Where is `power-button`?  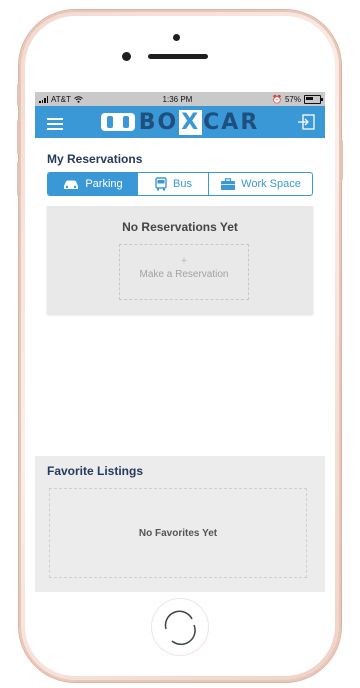
power-button is located at coordinates (341, 160).